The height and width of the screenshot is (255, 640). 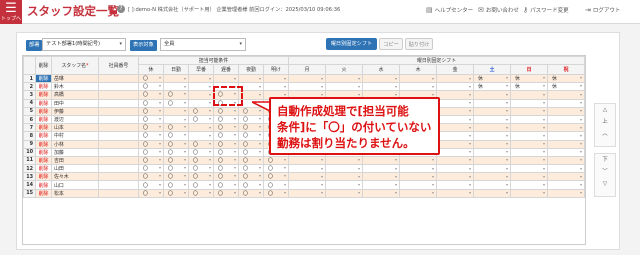 I want to click on weekday-shift-button: 曜日別固定シフト, so click(x=351, y=44).